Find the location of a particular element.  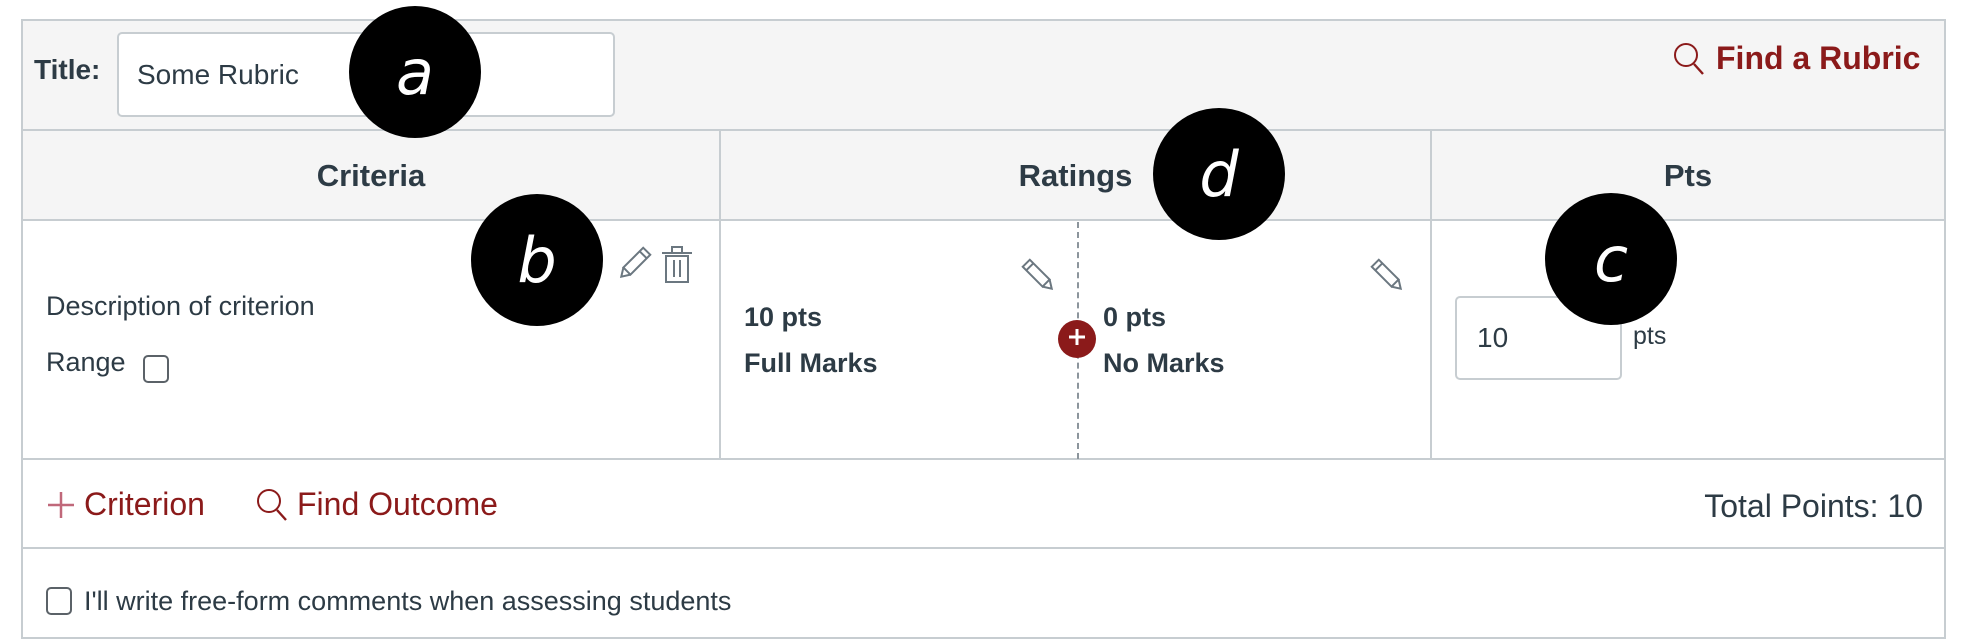

points-unit: pts is located at coordinates (1650, 336).